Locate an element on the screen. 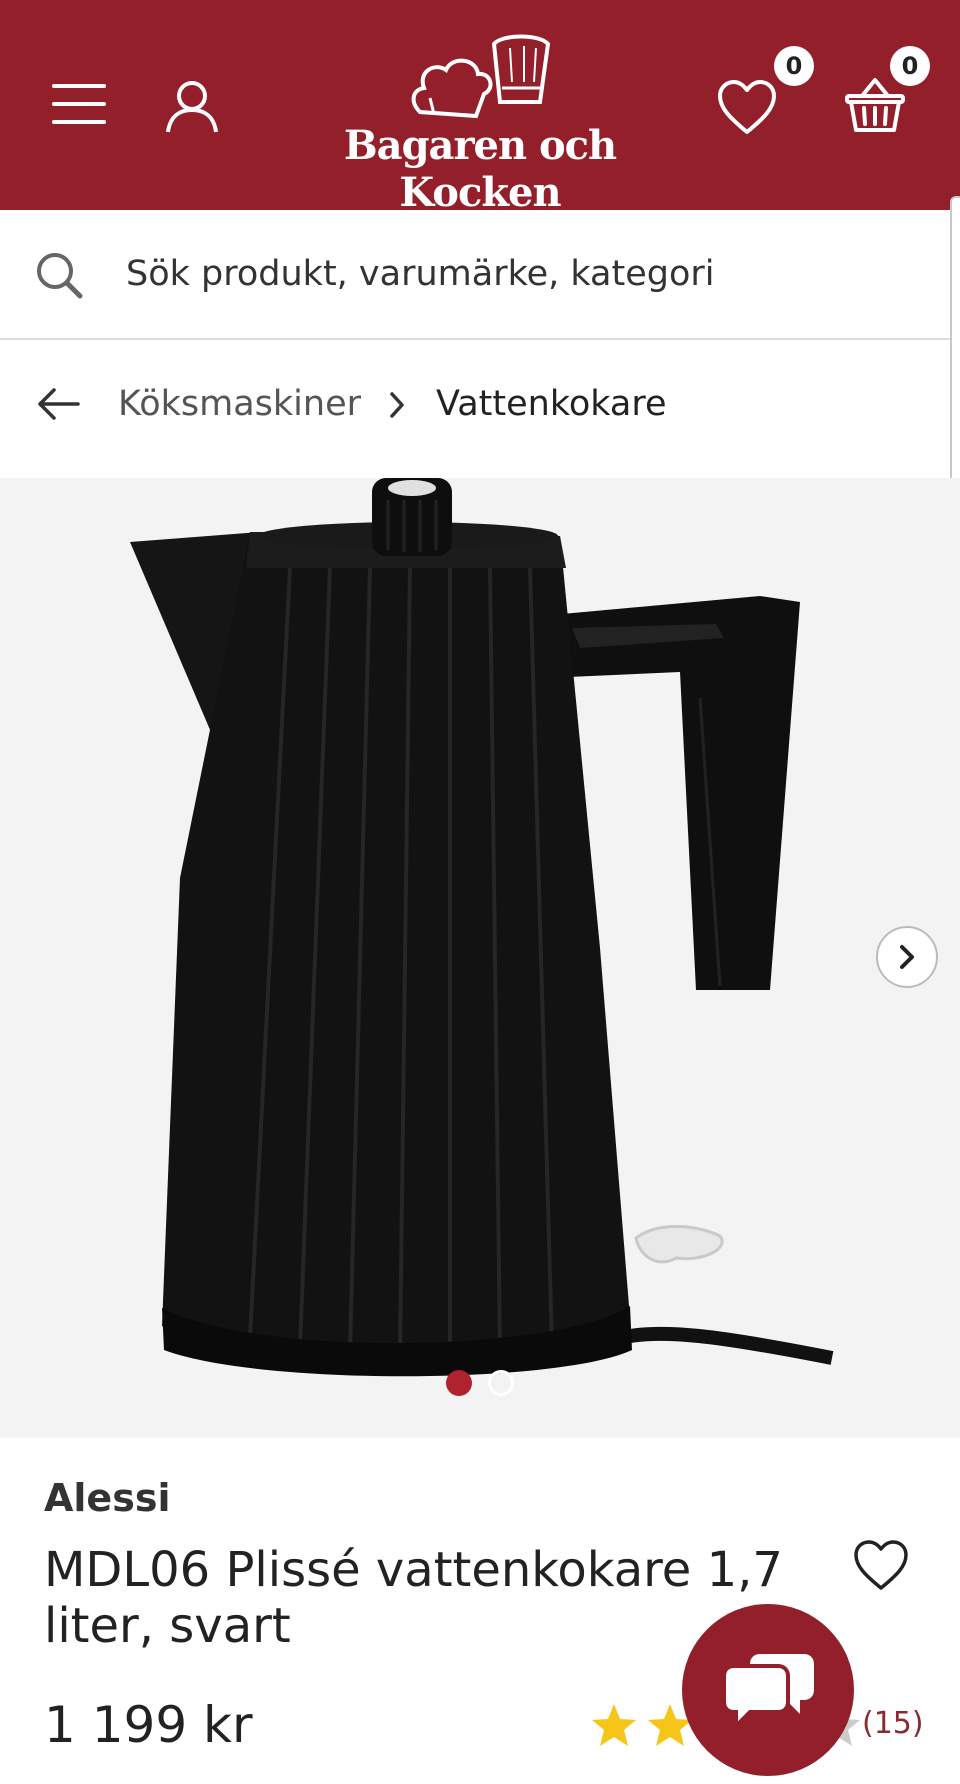 This screenshot has height=1784, width=960. wishlist-heart-icon is located at coordinates (747, 107).